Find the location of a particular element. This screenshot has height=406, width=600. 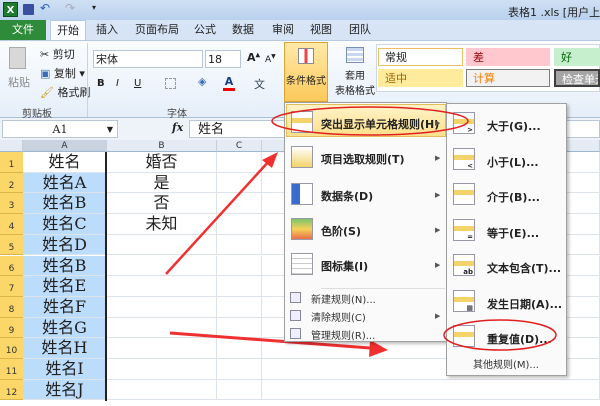

menu-item-icon-sets: 图标集(I) ▶ is located at coordinates (365, 265).